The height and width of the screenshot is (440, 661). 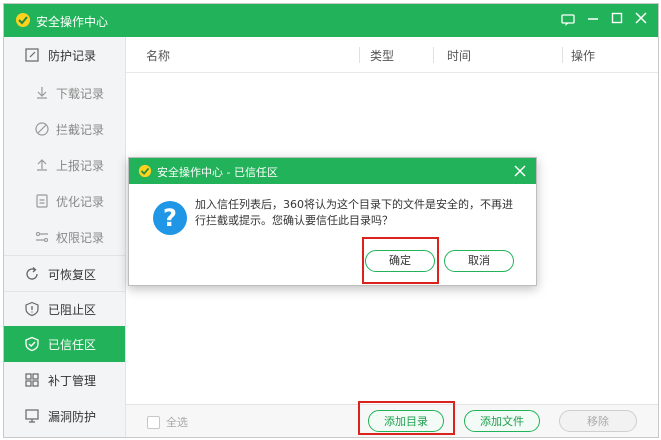 I want to click on question-icon: ?, so click(x=170, y=218).